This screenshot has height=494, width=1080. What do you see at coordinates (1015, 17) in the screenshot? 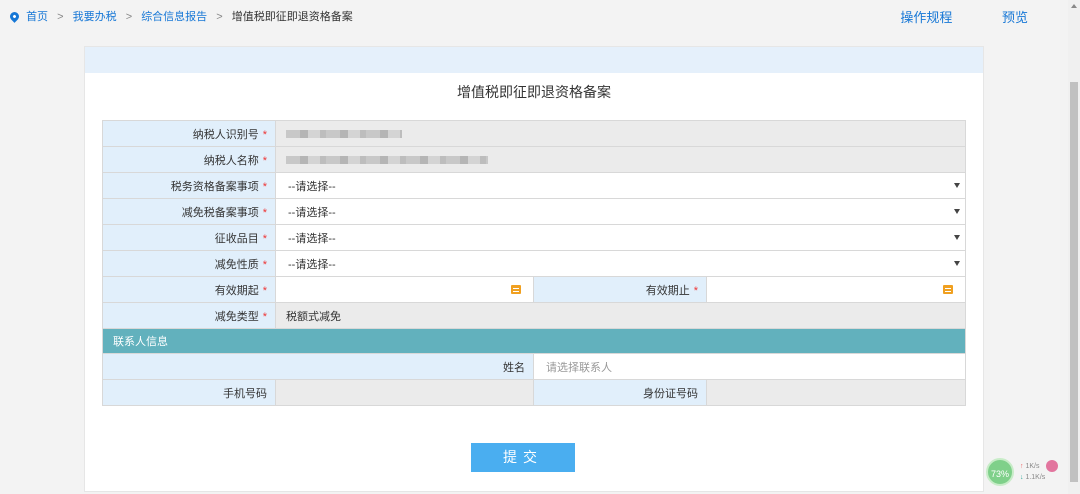
I see `preview-link: 预览` at bounding box center [1015, 17].